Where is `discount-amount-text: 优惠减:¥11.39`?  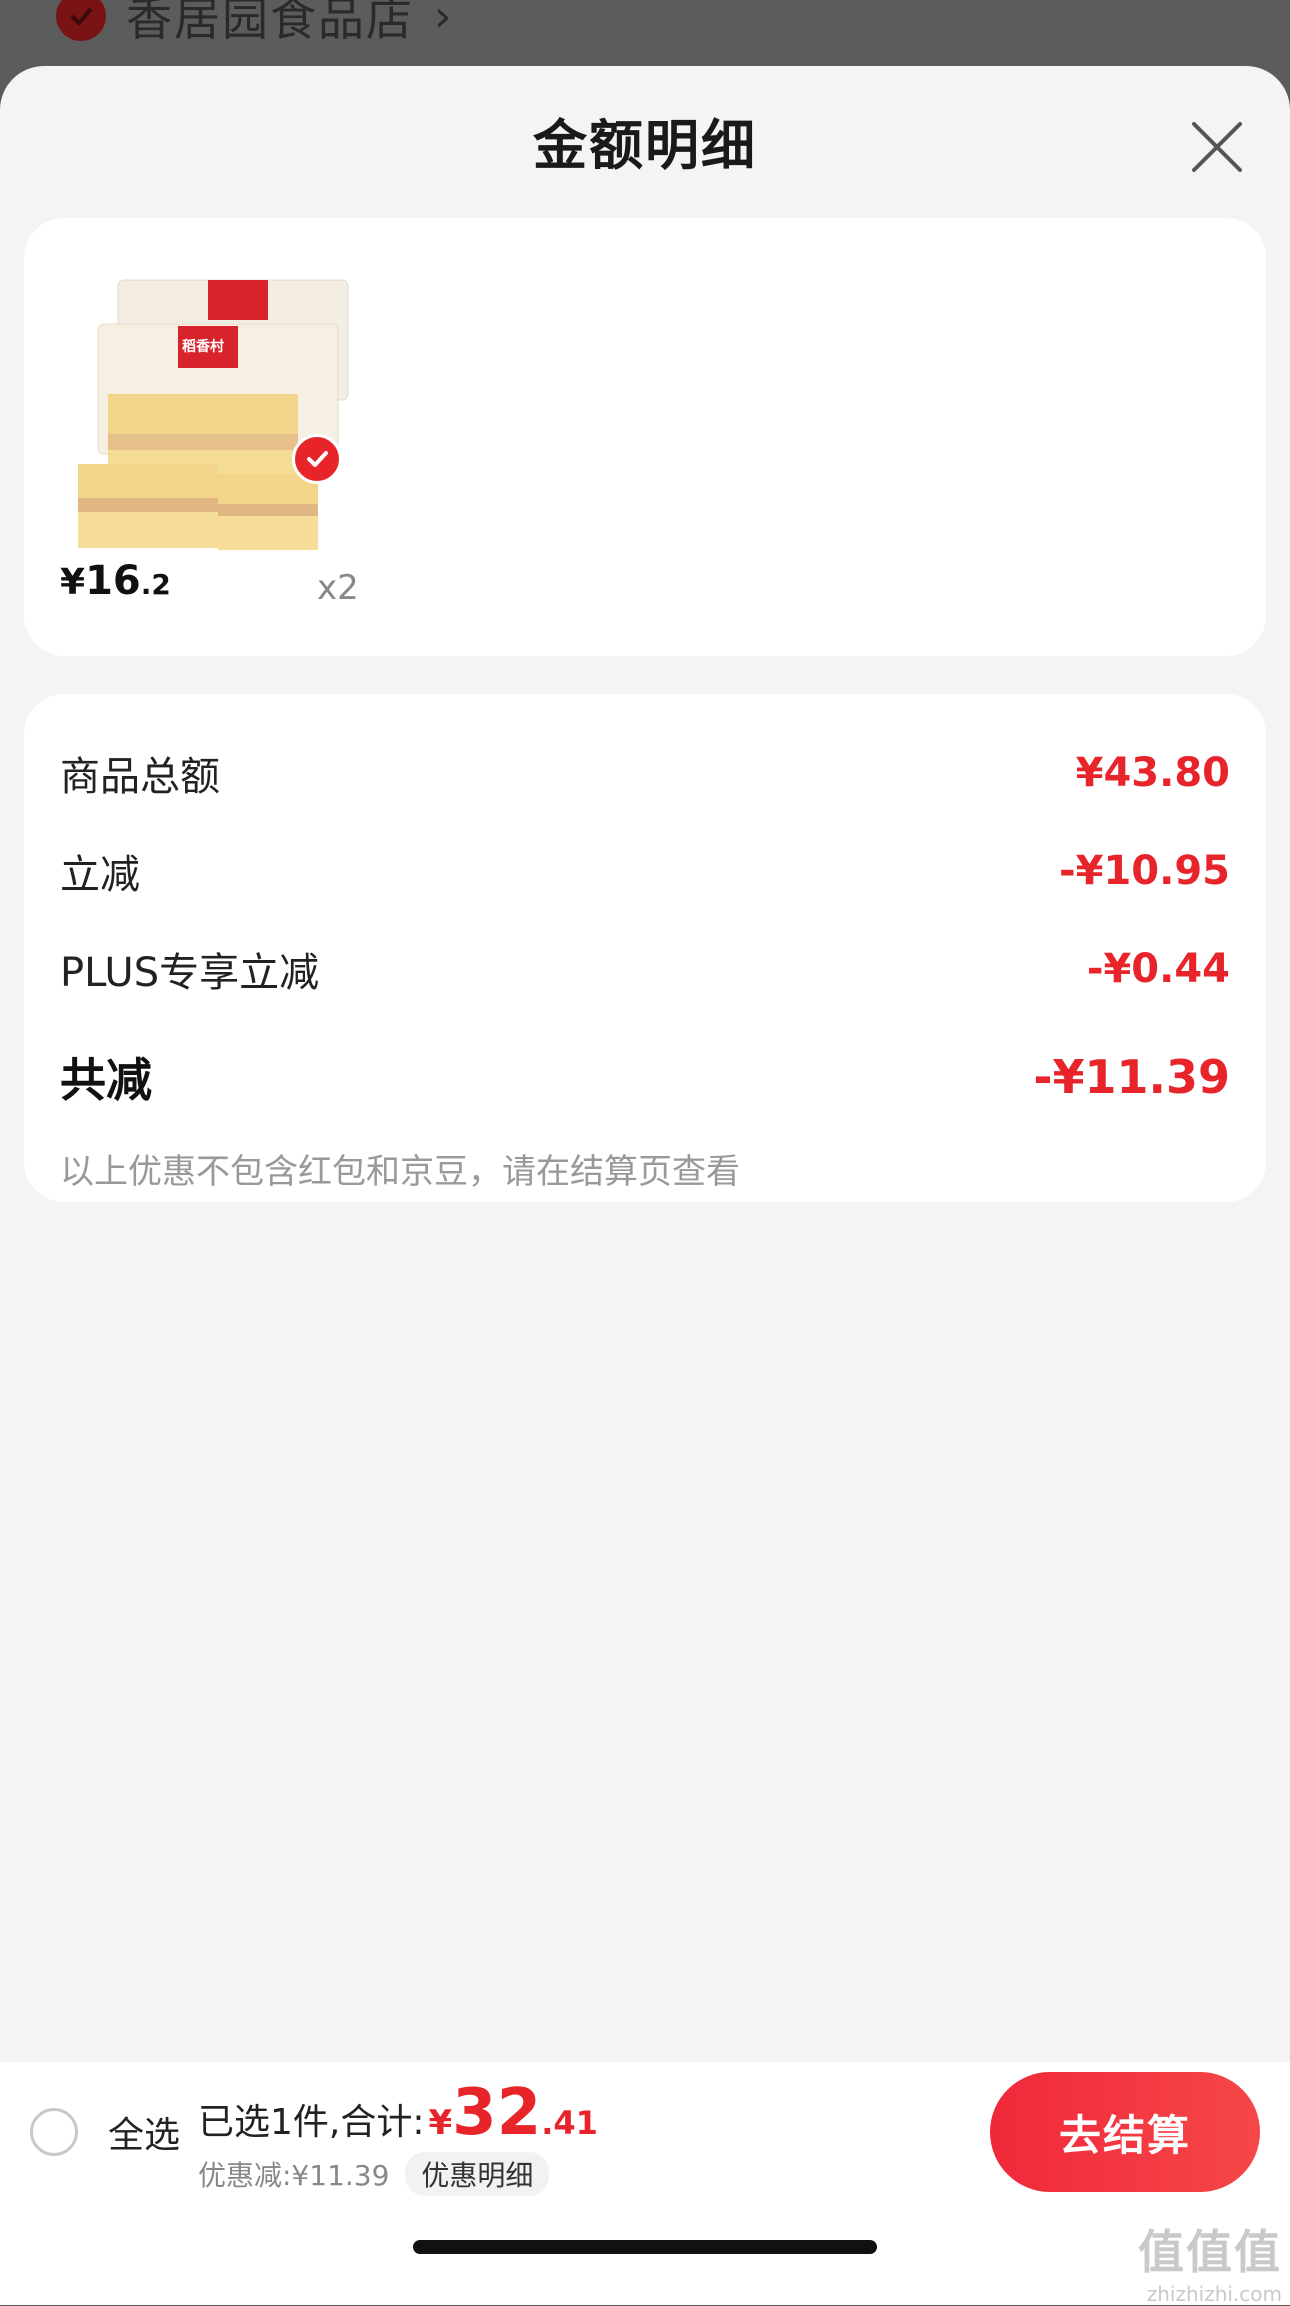
discount-amount-text: 优惠减:¥11.39 is located at coordinates (294, 2175).